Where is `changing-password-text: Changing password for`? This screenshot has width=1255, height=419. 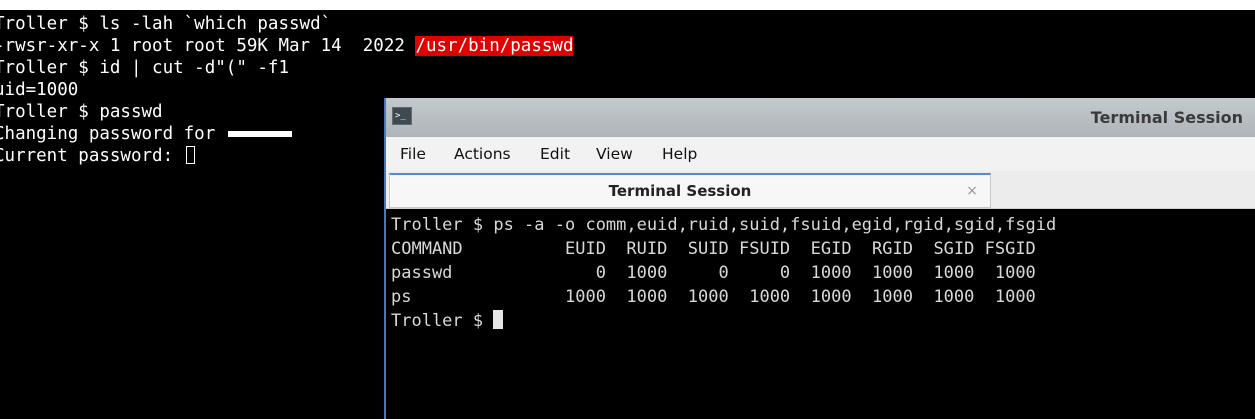
changing-password-text: Changing password for is located at coordinates (113, 134).